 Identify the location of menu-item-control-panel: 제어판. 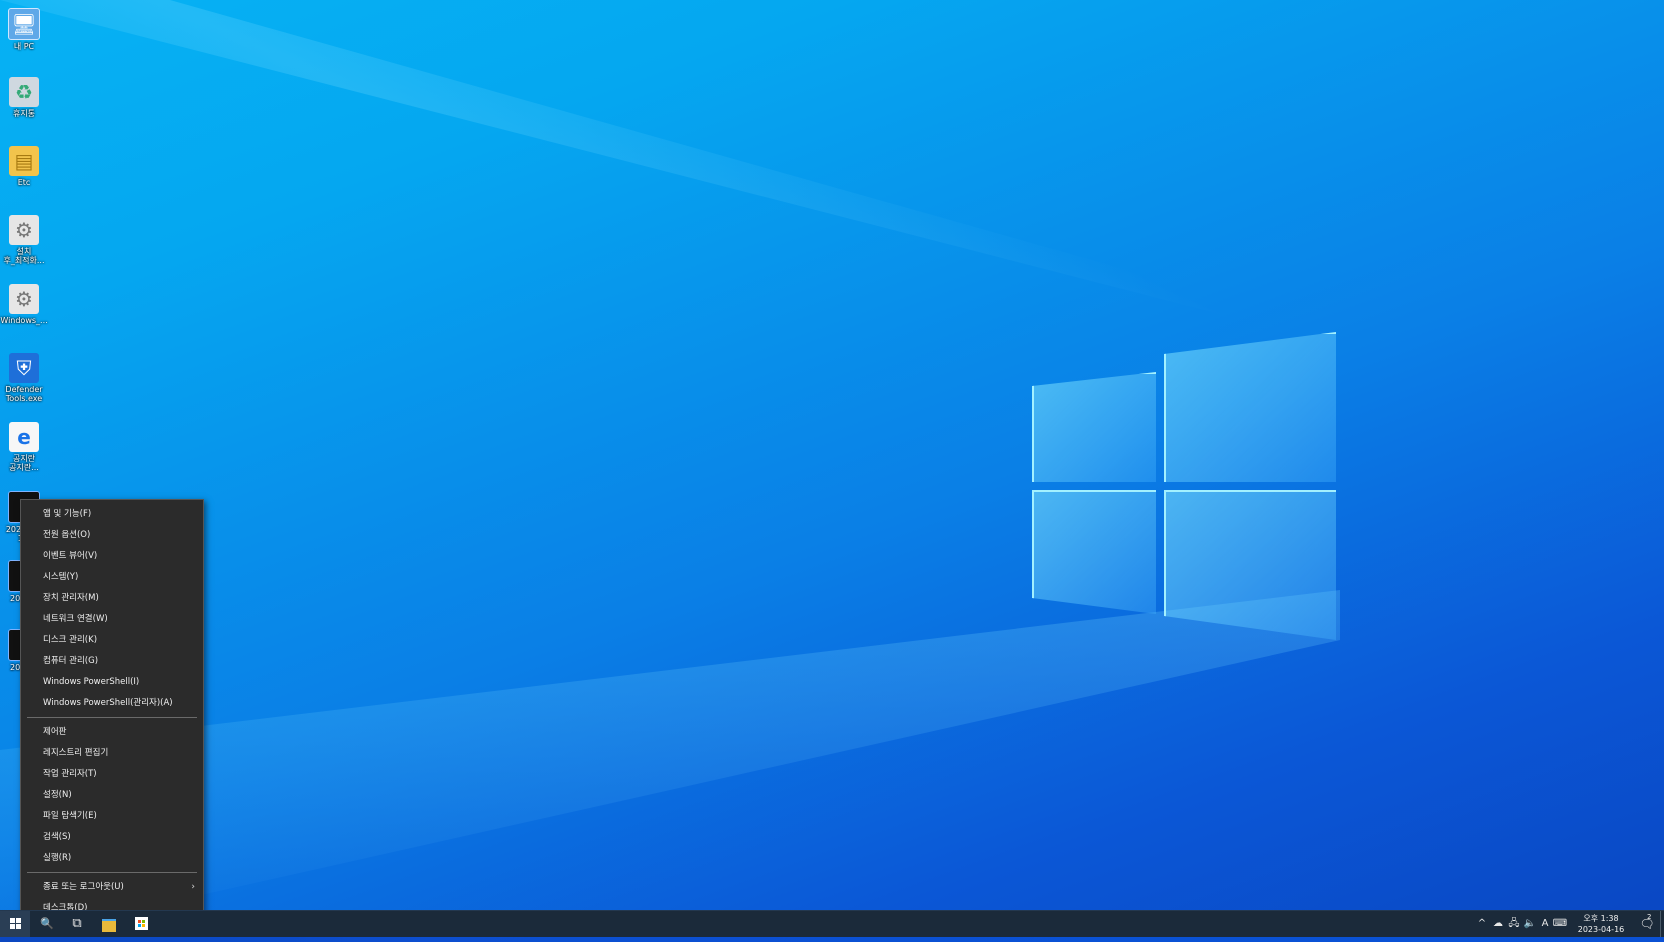
(112, 732).